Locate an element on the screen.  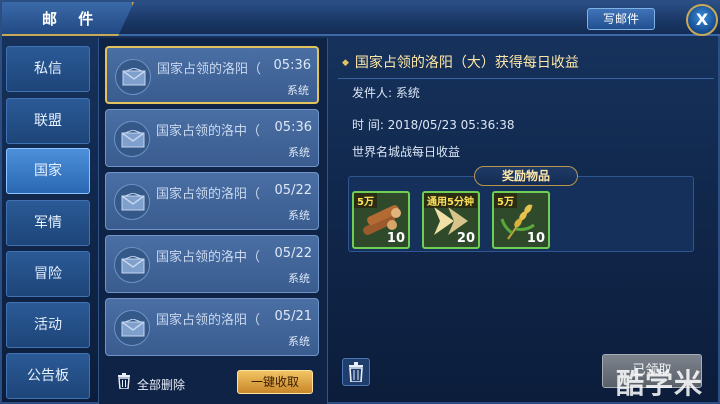
tab-country: 国家 is located at coordinates (48, 171).